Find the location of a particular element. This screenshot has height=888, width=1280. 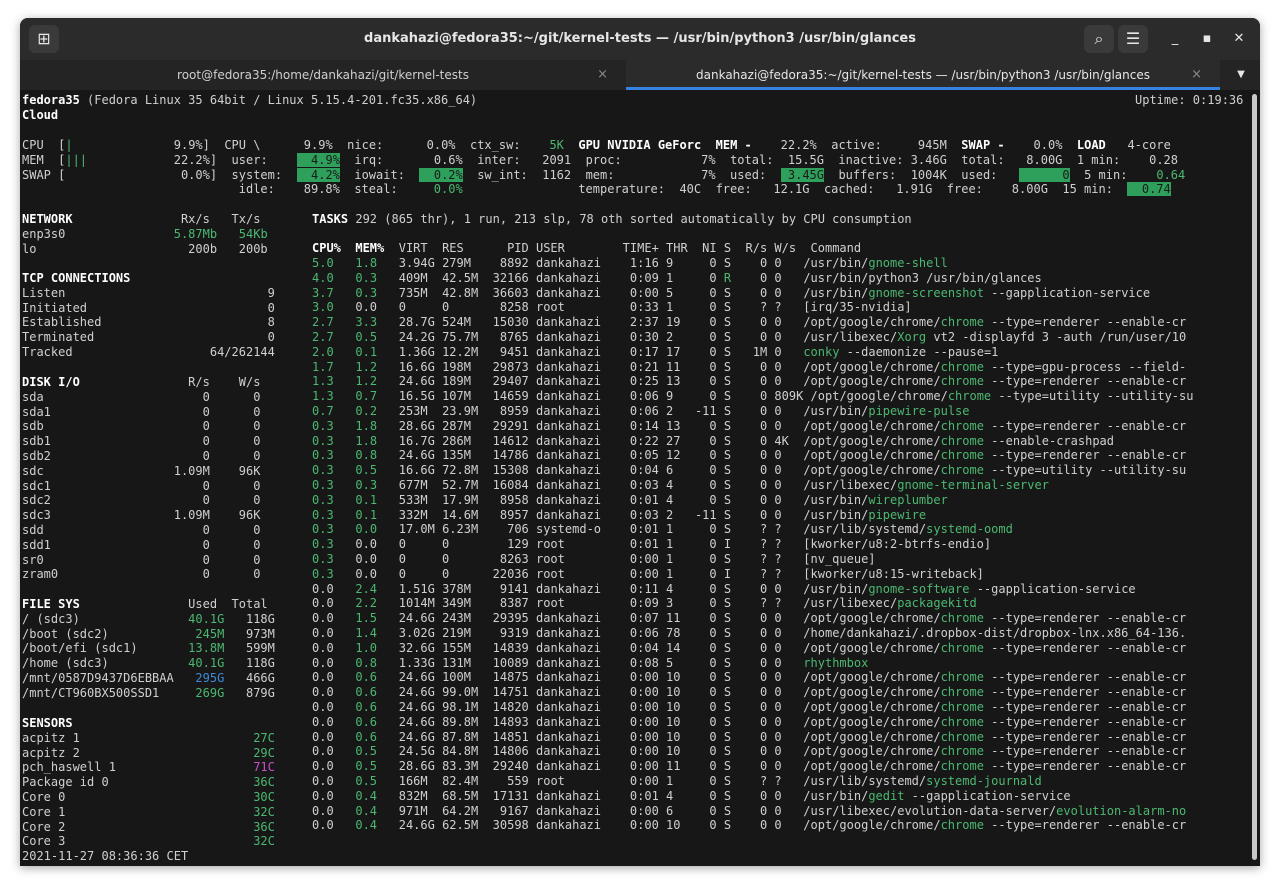

text-segment: Initiated 0 is located at coordinates (148, 307).